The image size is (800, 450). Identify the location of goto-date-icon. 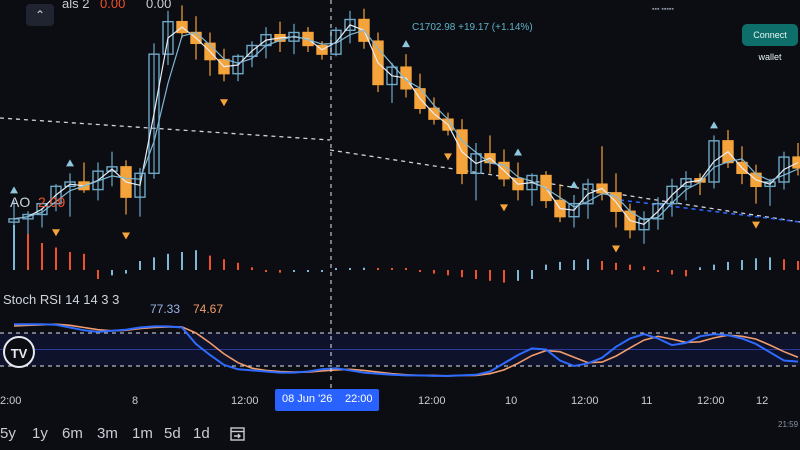
(238, 436).